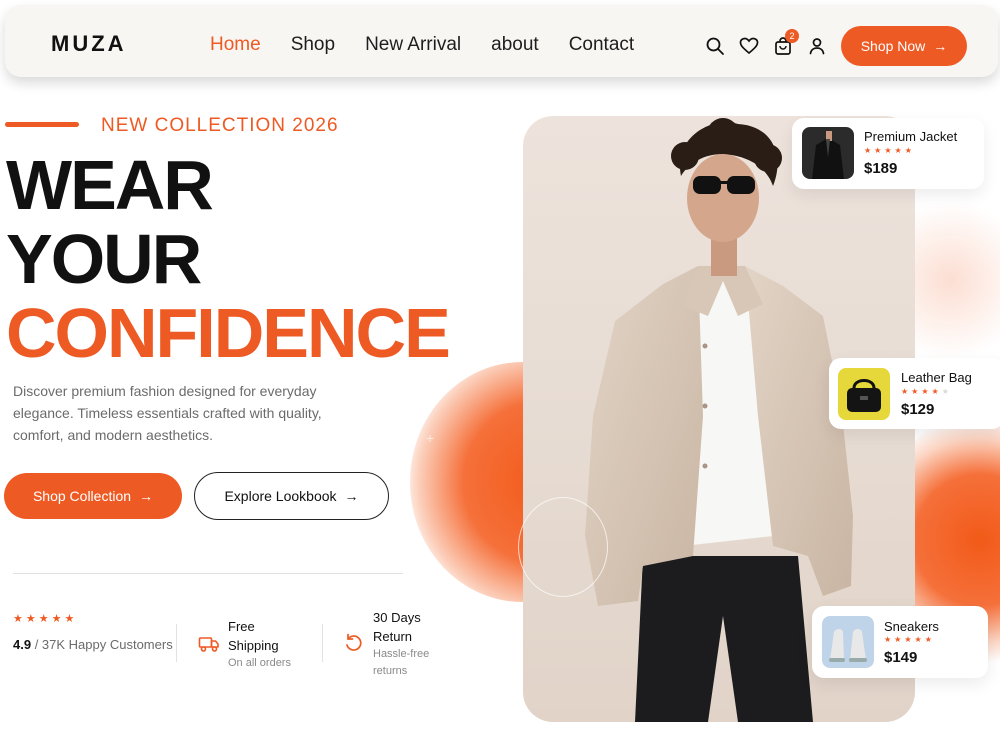 The image size is (1000, 750). I want to click on nav-icons: 2, so click(773, 42).